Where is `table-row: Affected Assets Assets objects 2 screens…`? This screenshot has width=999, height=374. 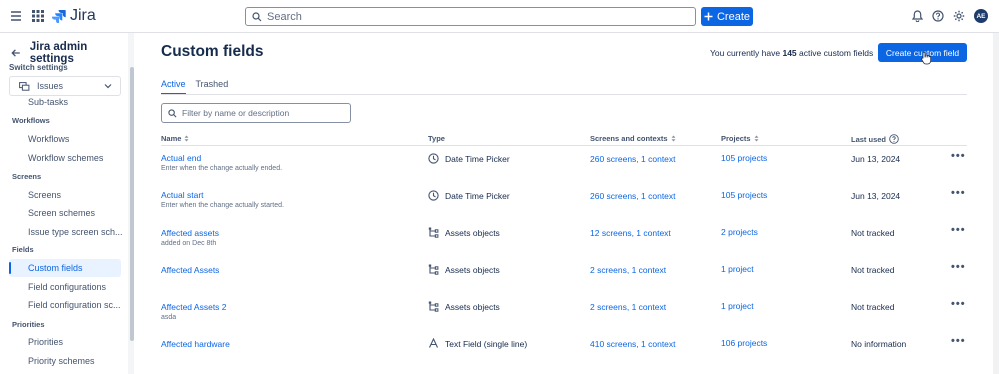 table-row: Affected Assets Assets objects 2 screens… is located at coordinates (564, 280).